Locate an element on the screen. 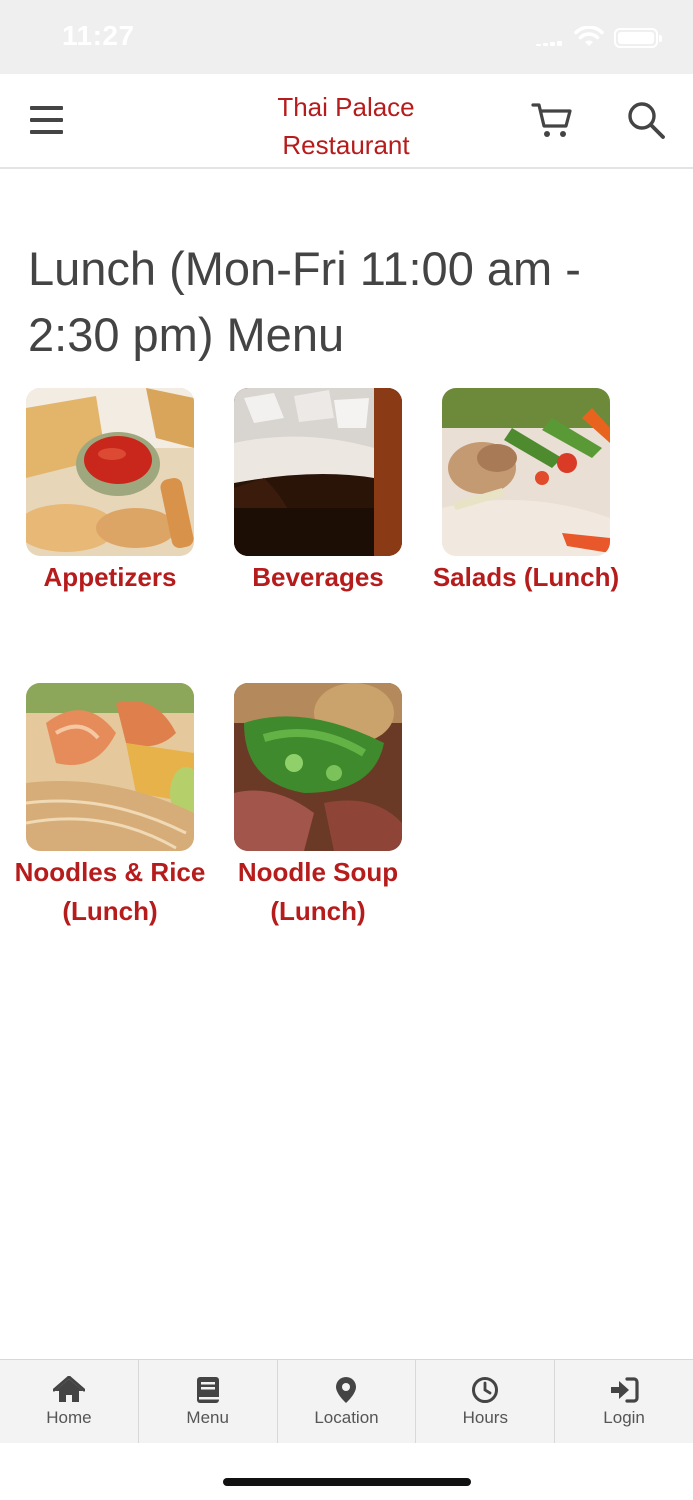  clock-icon is located at coordinates (485, 1390).